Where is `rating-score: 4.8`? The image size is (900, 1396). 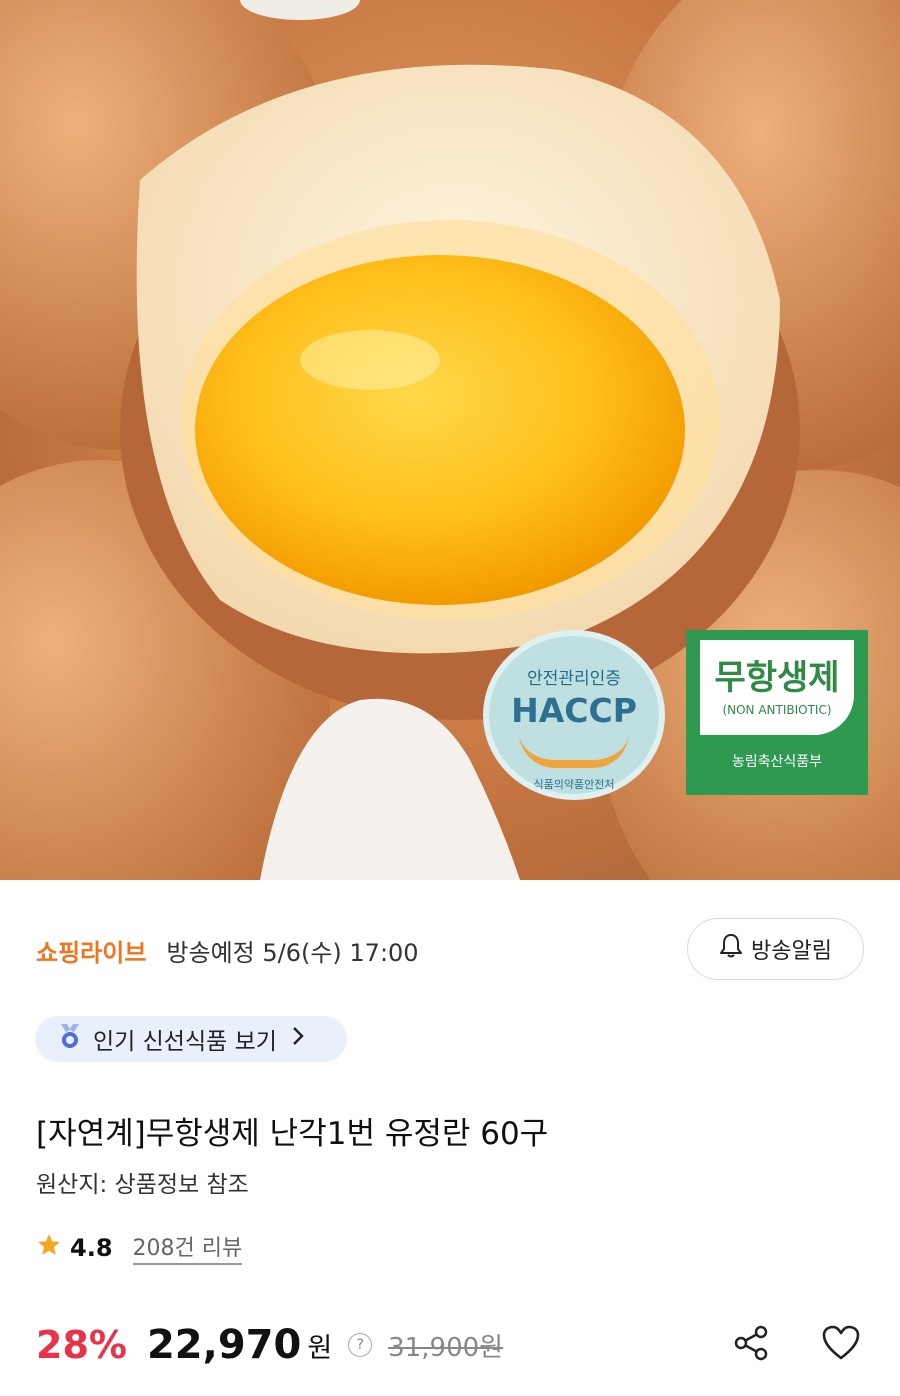 rating-score: 4.8 is located at coordinates (91, 1247).